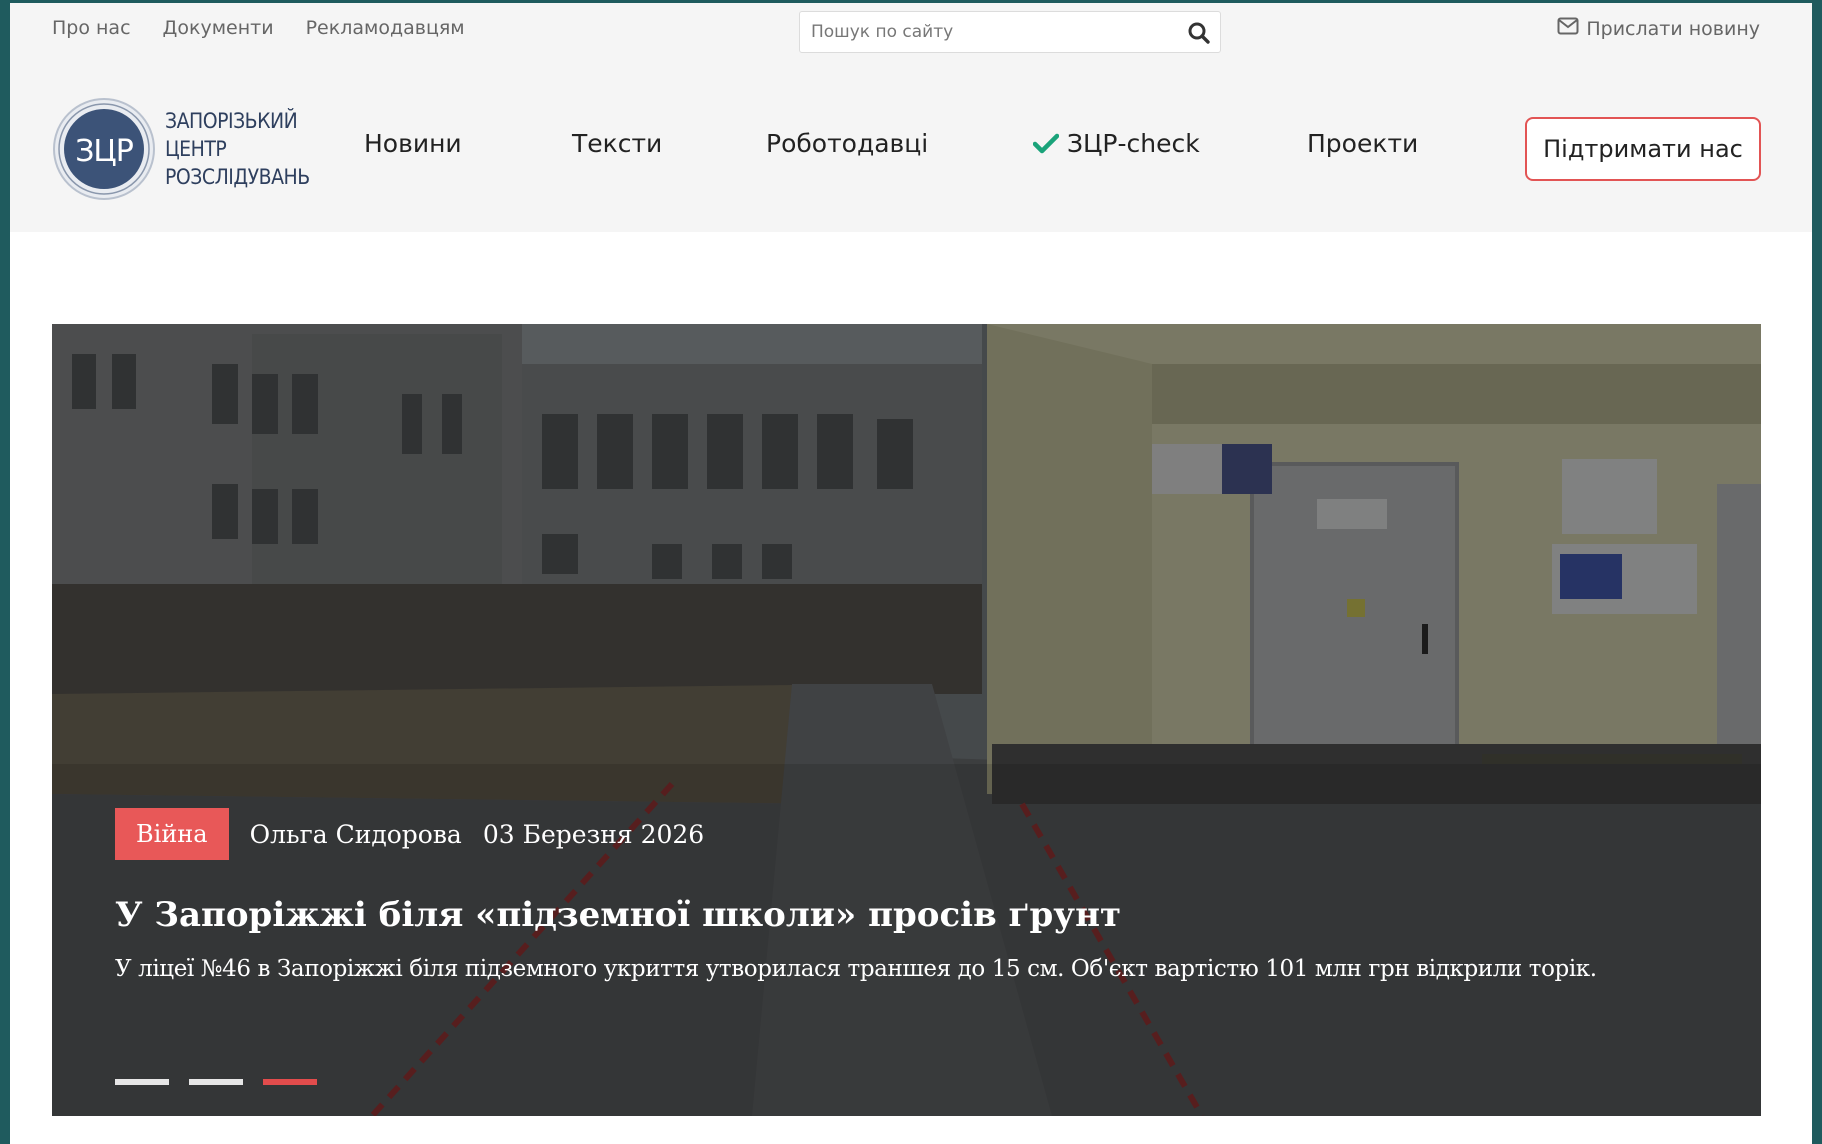 The width and height of the screenshot is (1822, 1144). I want to click on slider-dots, so click(216, 1082).